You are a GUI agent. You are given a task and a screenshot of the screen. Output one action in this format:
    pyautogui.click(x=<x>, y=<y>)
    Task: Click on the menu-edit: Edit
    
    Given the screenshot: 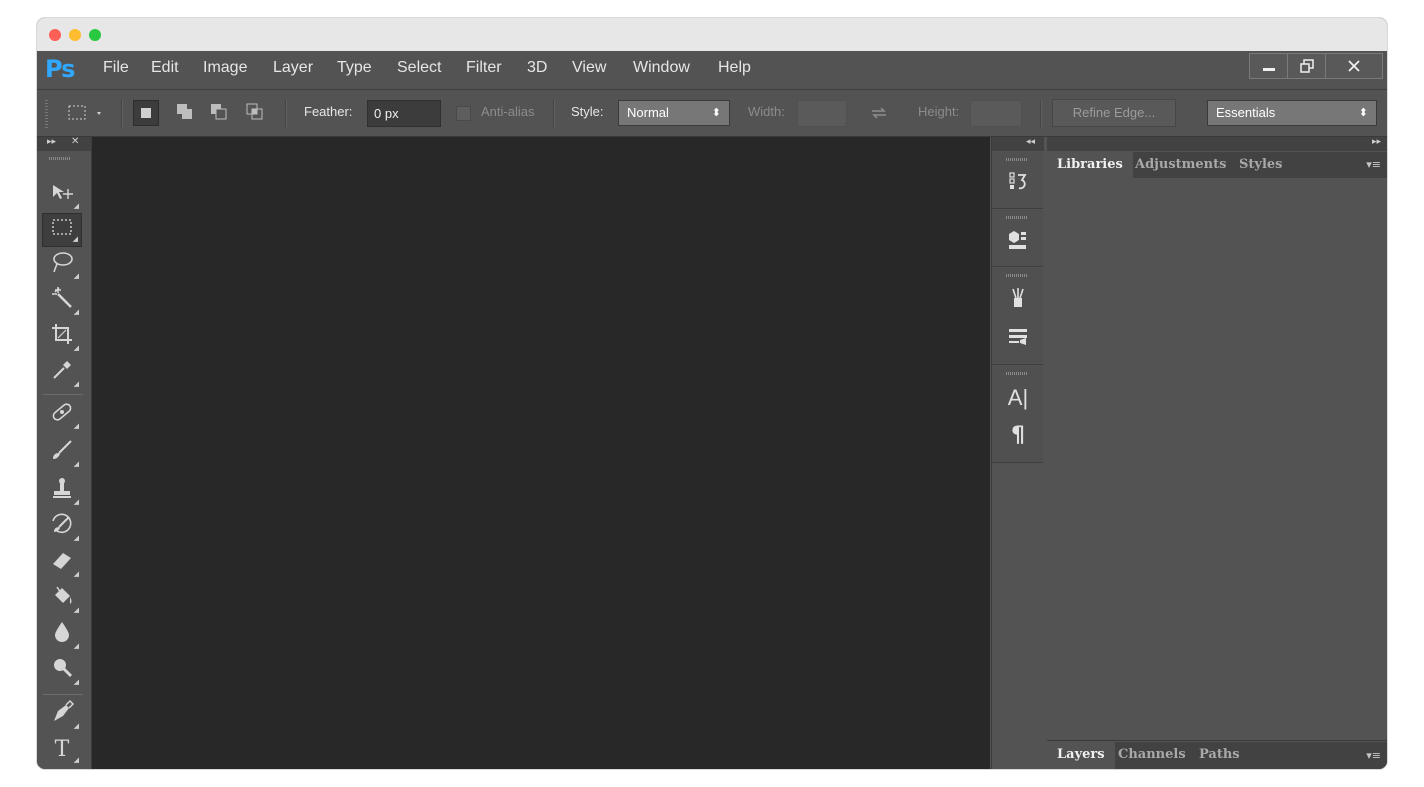 What is the action you would take?
    pyautogui.click(x=165, y=68)
    